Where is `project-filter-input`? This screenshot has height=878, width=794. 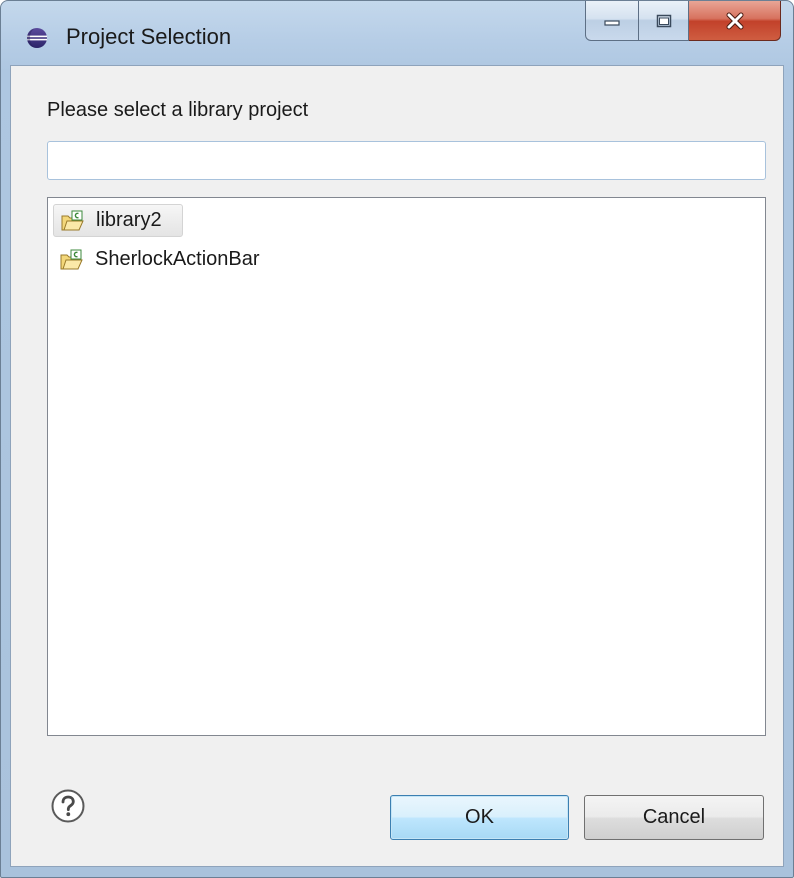
project-filter-input is located at coordinates (406, 160).